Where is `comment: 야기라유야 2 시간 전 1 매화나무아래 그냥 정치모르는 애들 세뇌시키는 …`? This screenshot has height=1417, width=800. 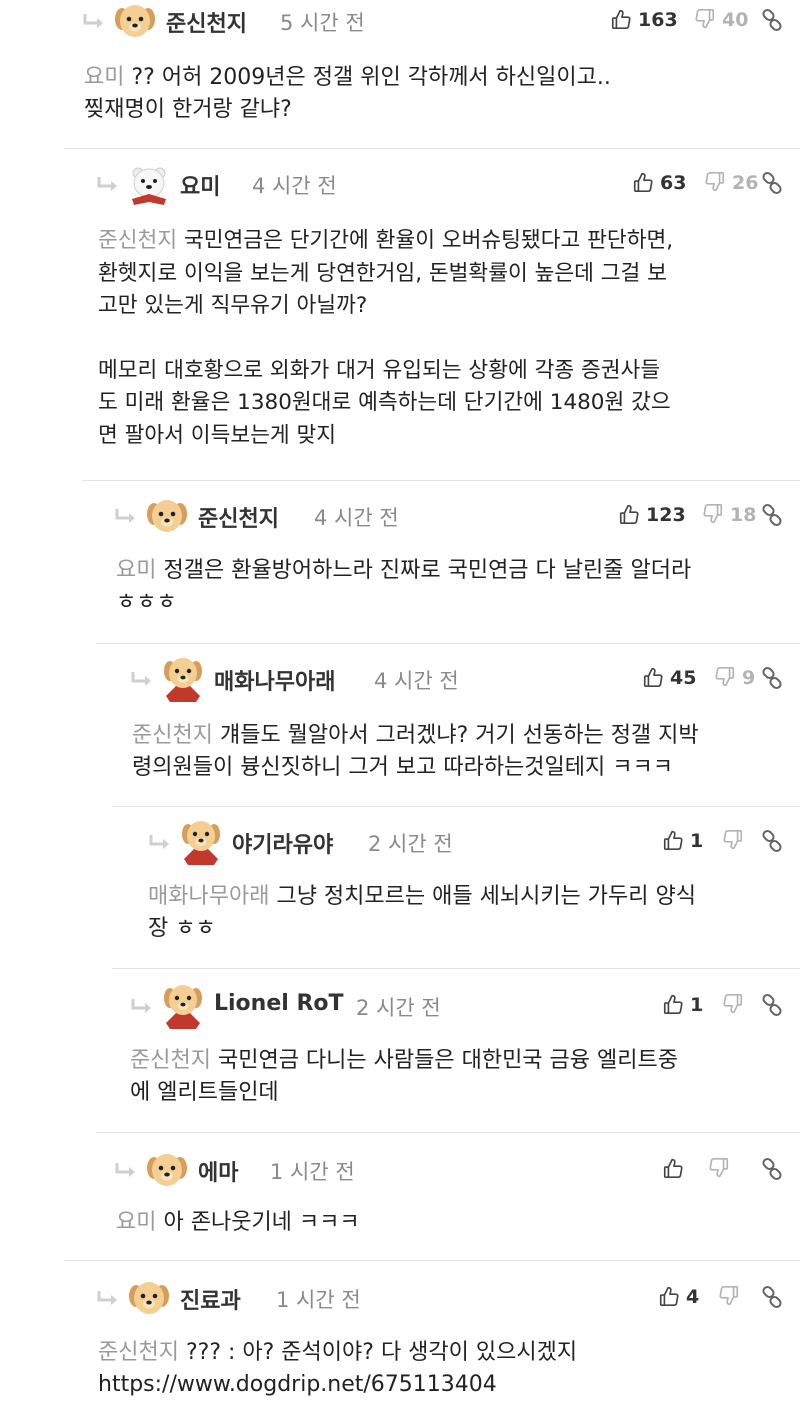
comment: 야기라유야 2 시간 전 1 매화나무아래 그냥 정치모르는 애들 세뇌시키는 … is located at coordinates (456, 887).